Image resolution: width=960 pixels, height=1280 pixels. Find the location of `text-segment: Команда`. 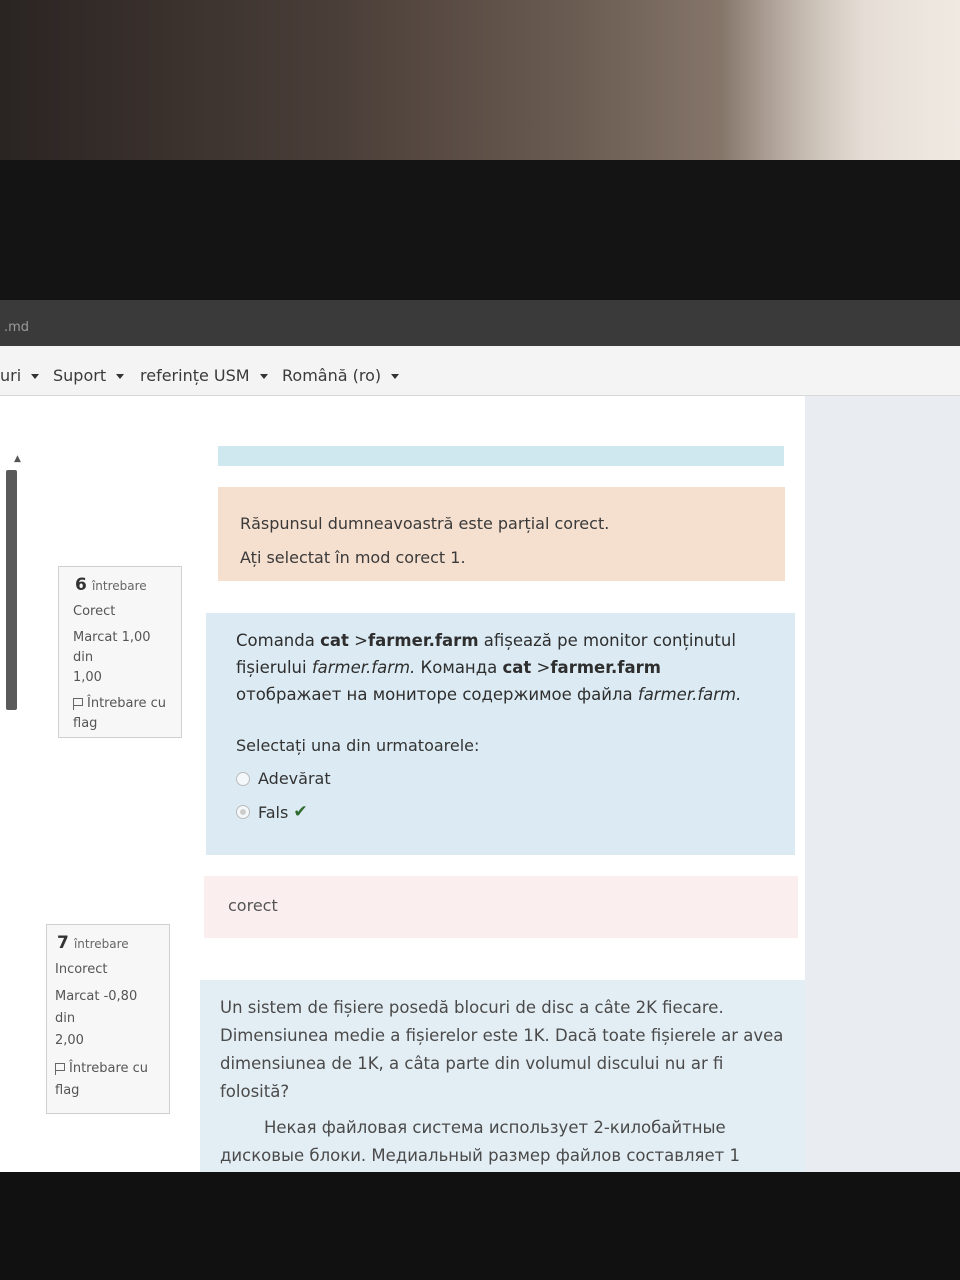

text-segment: Команда is located at coordinates (459, 667).